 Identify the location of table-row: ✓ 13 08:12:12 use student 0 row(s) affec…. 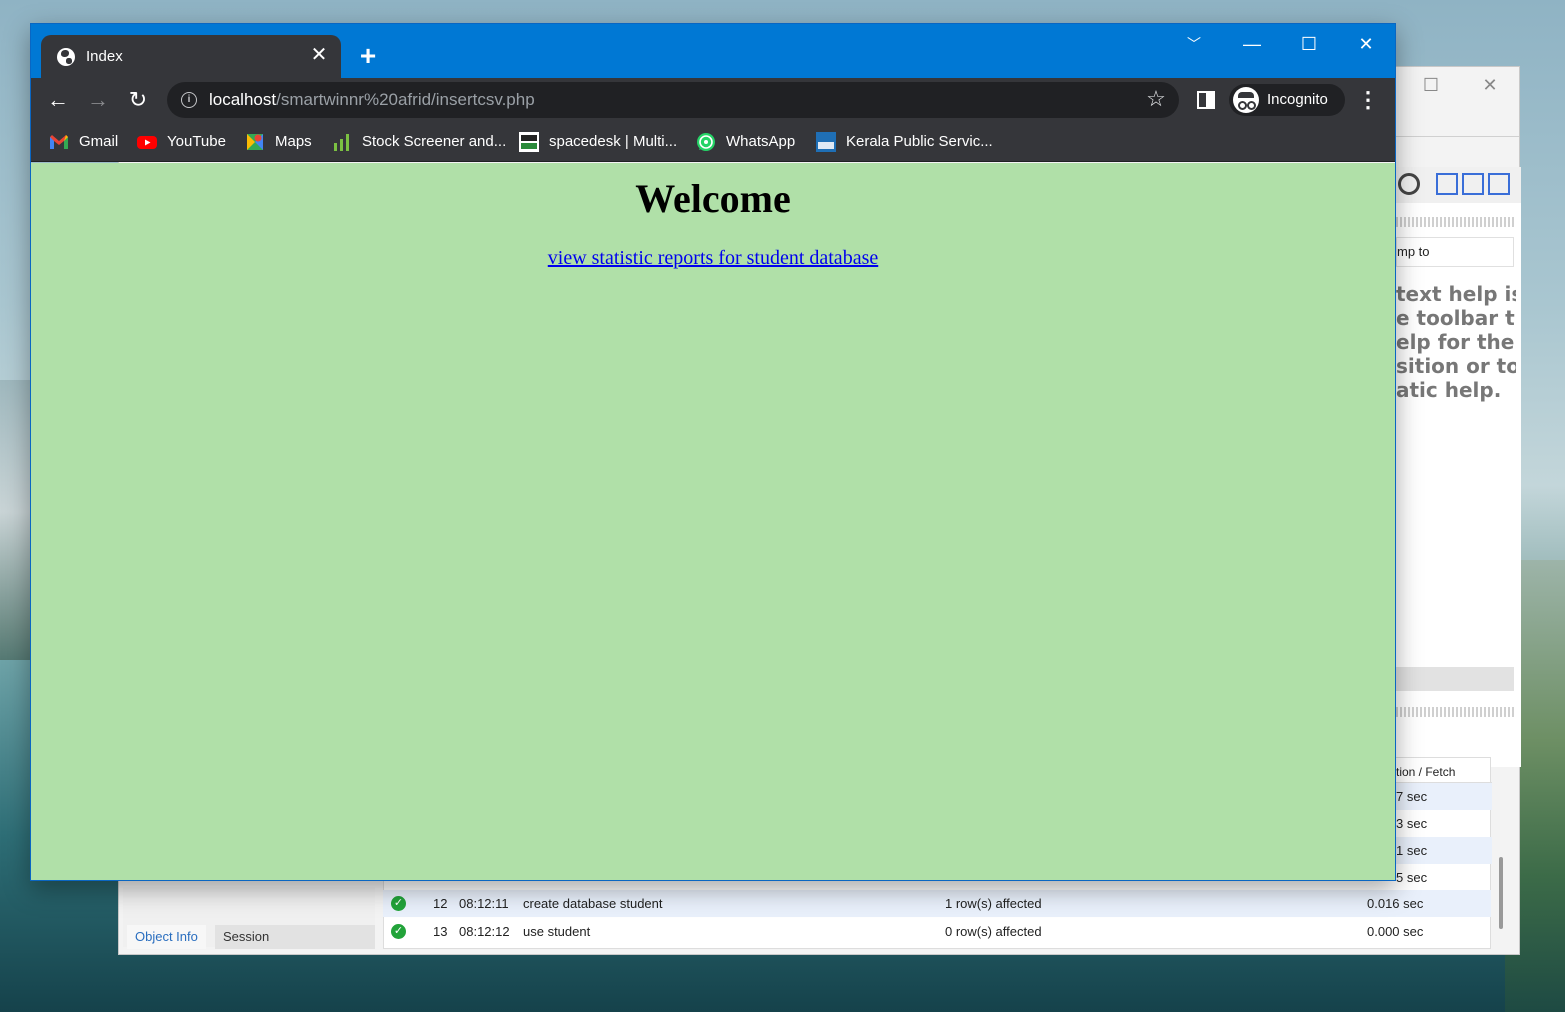
(937, 931).